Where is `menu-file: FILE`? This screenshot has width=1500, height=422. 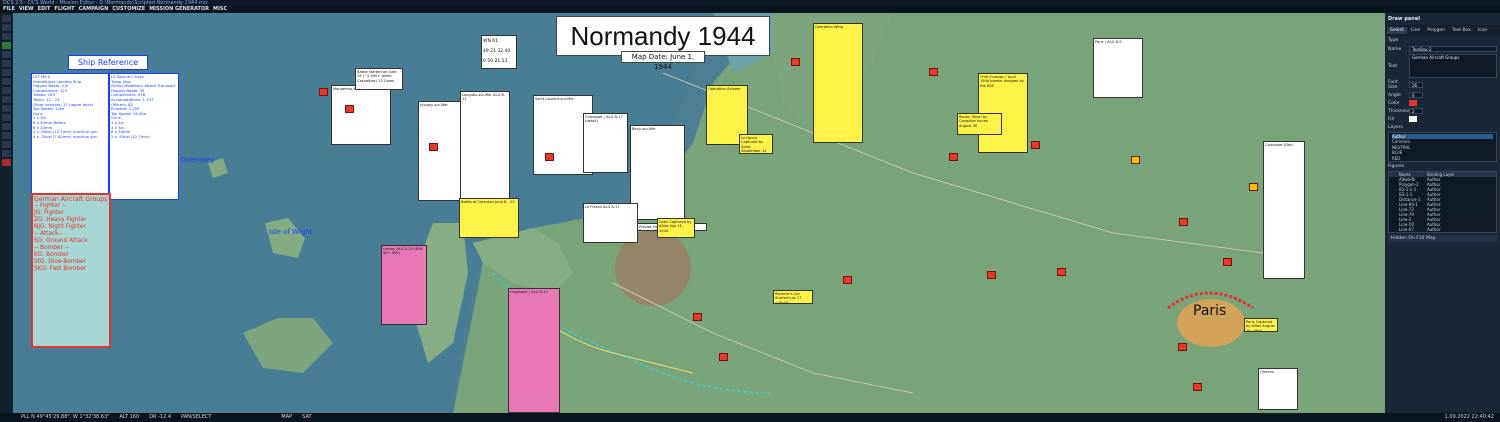 menu-file: FILE is located at coordinates (9, 9).